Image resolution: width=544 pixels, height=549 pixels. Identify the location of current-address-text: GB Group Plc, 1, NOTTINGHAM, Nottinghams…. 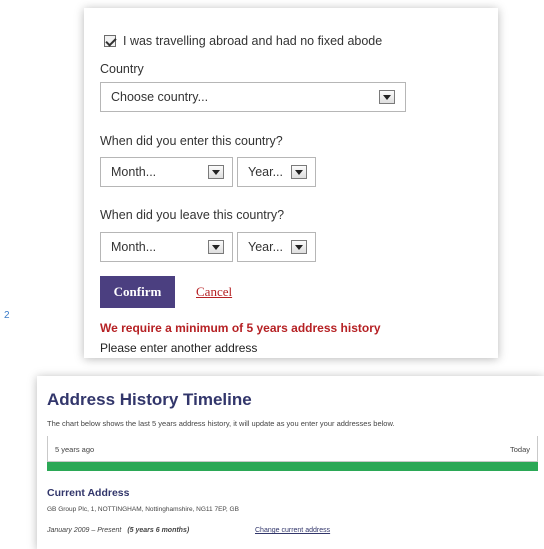
(143, 509).